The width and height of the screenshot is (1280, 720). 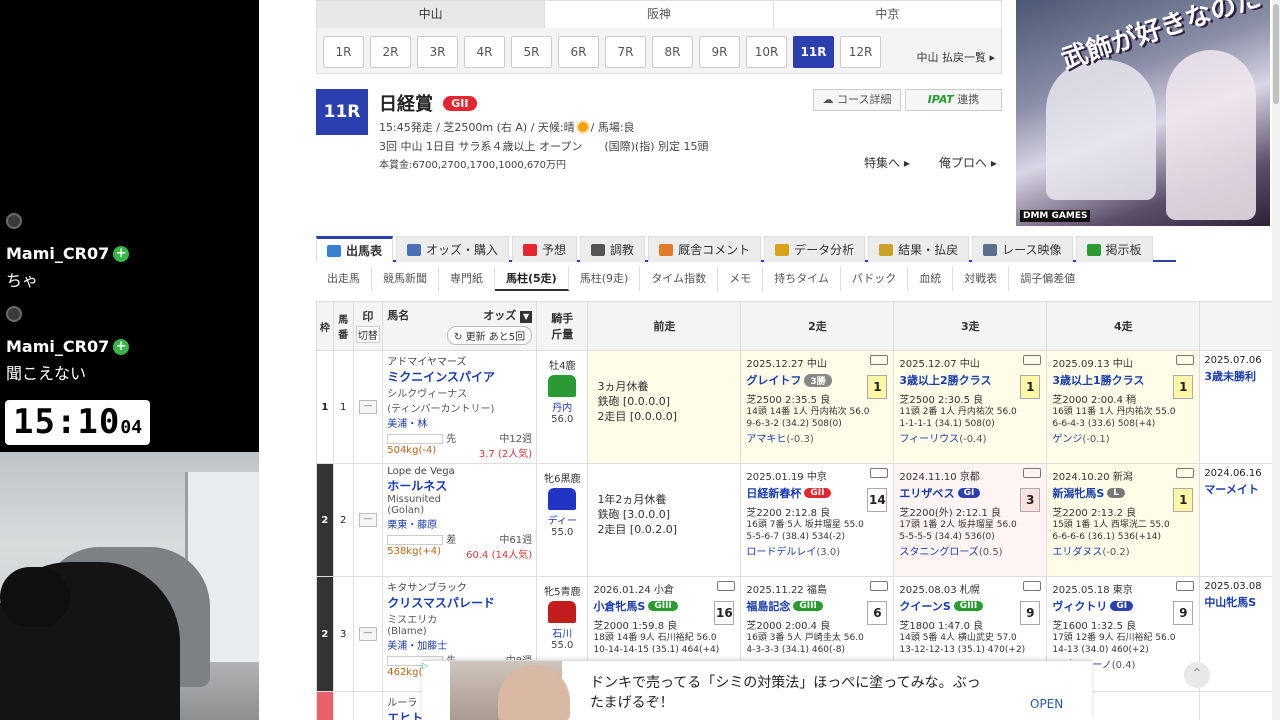 What do you see at coordinates (459, 376) in the screenshot?
I see `horse-name-link: ミクニインスパイア` at bounding box center [459, 376].